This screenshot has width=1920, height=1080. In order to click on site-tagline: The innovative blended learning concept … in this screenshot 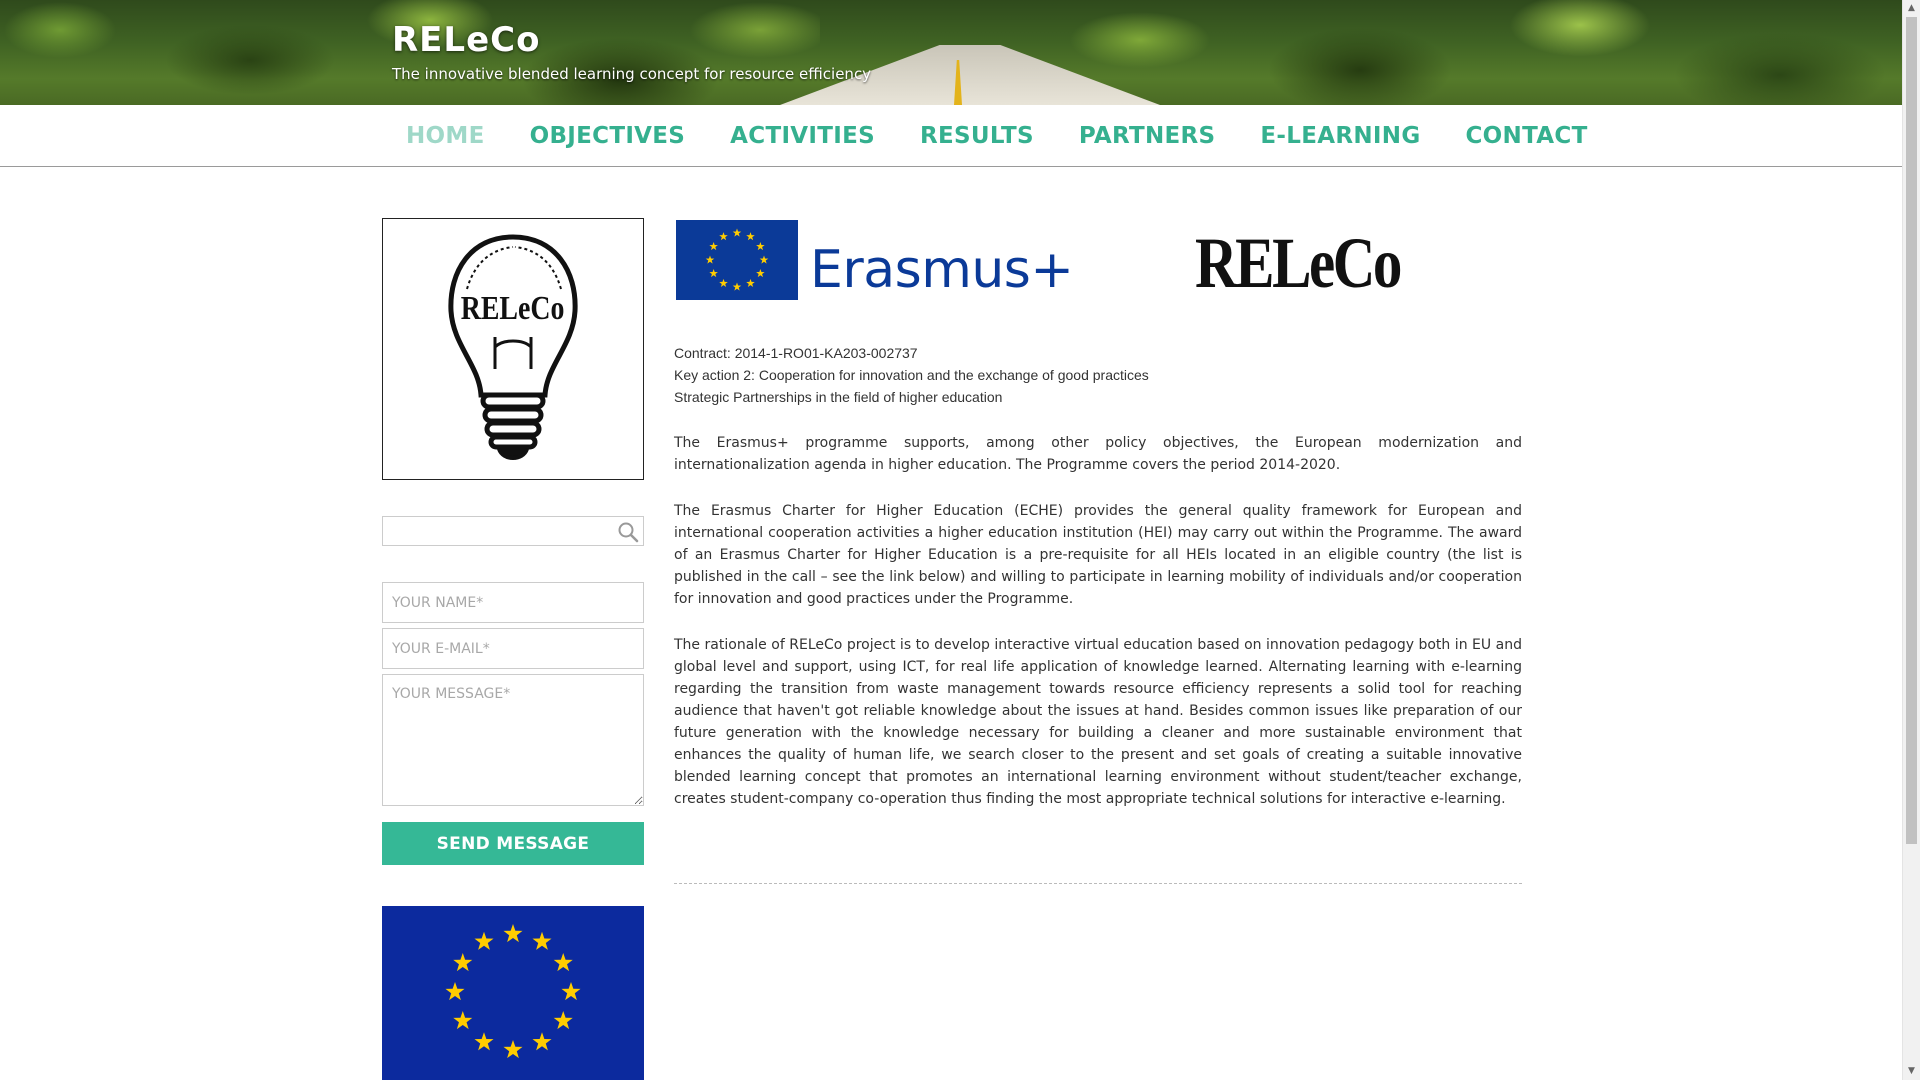, I will do `click(632, 74)`.